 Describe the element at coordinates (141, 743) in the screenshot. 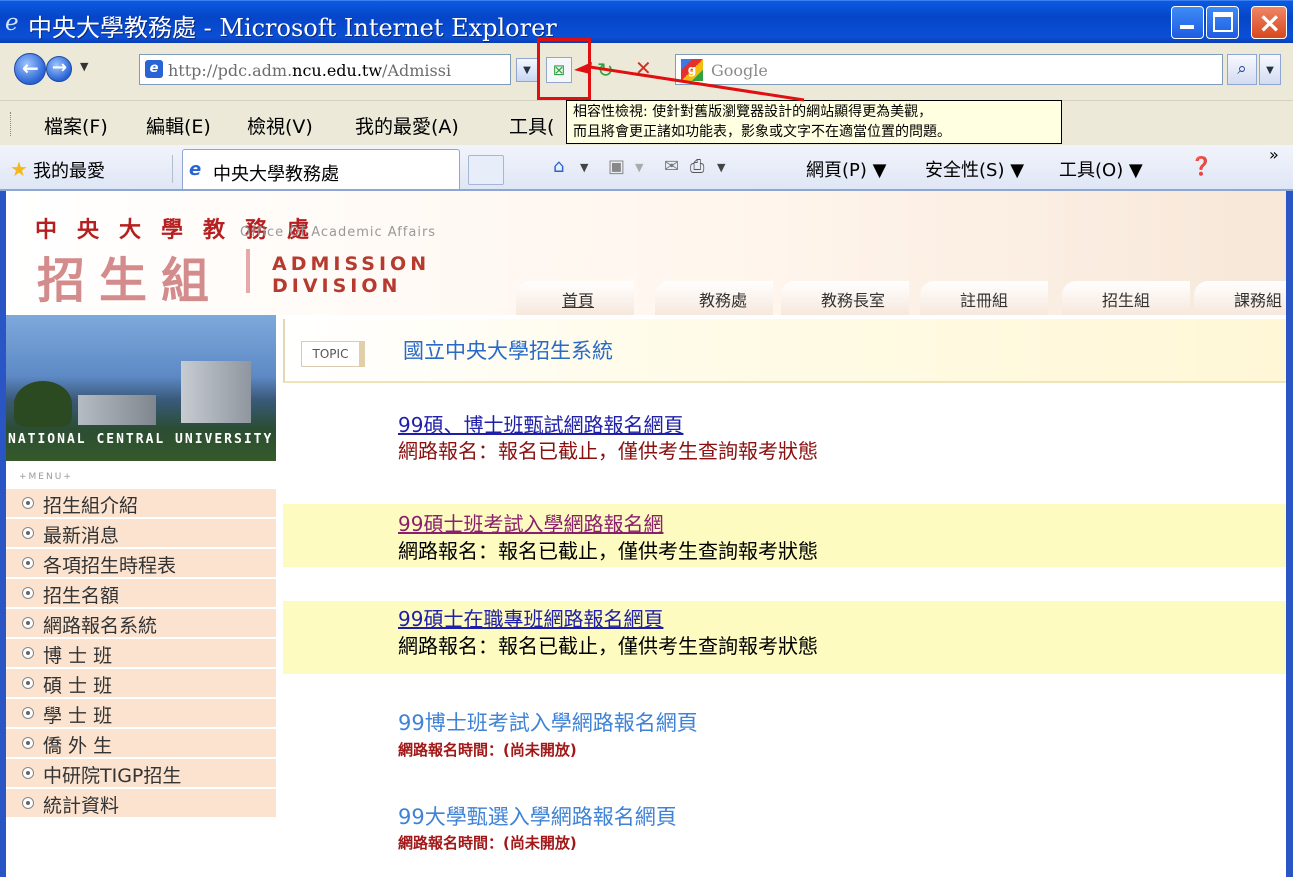

I see `sidebar-item-overseas: 僑 外 生` at that location.